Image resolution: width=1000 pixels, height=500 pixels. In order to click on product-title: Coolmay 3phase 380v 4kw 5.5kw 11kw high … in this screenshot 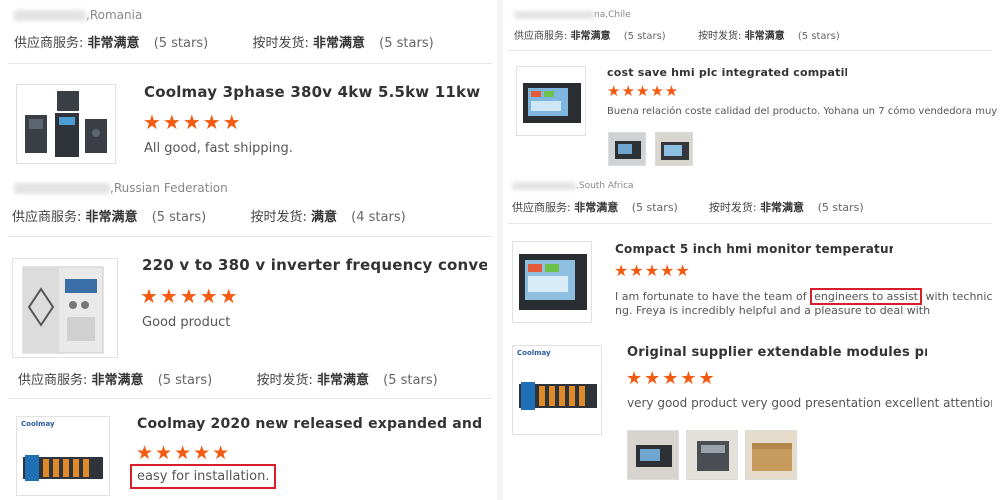, I will do `click(314, 92)`.